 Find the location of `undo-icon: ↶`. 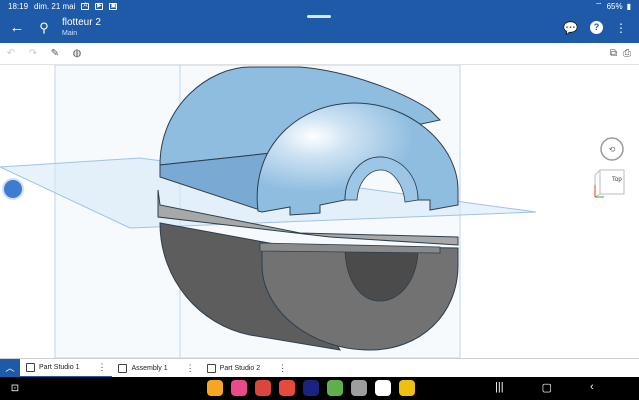

undo-icon: ↶ is located at coordinates (11, 53).